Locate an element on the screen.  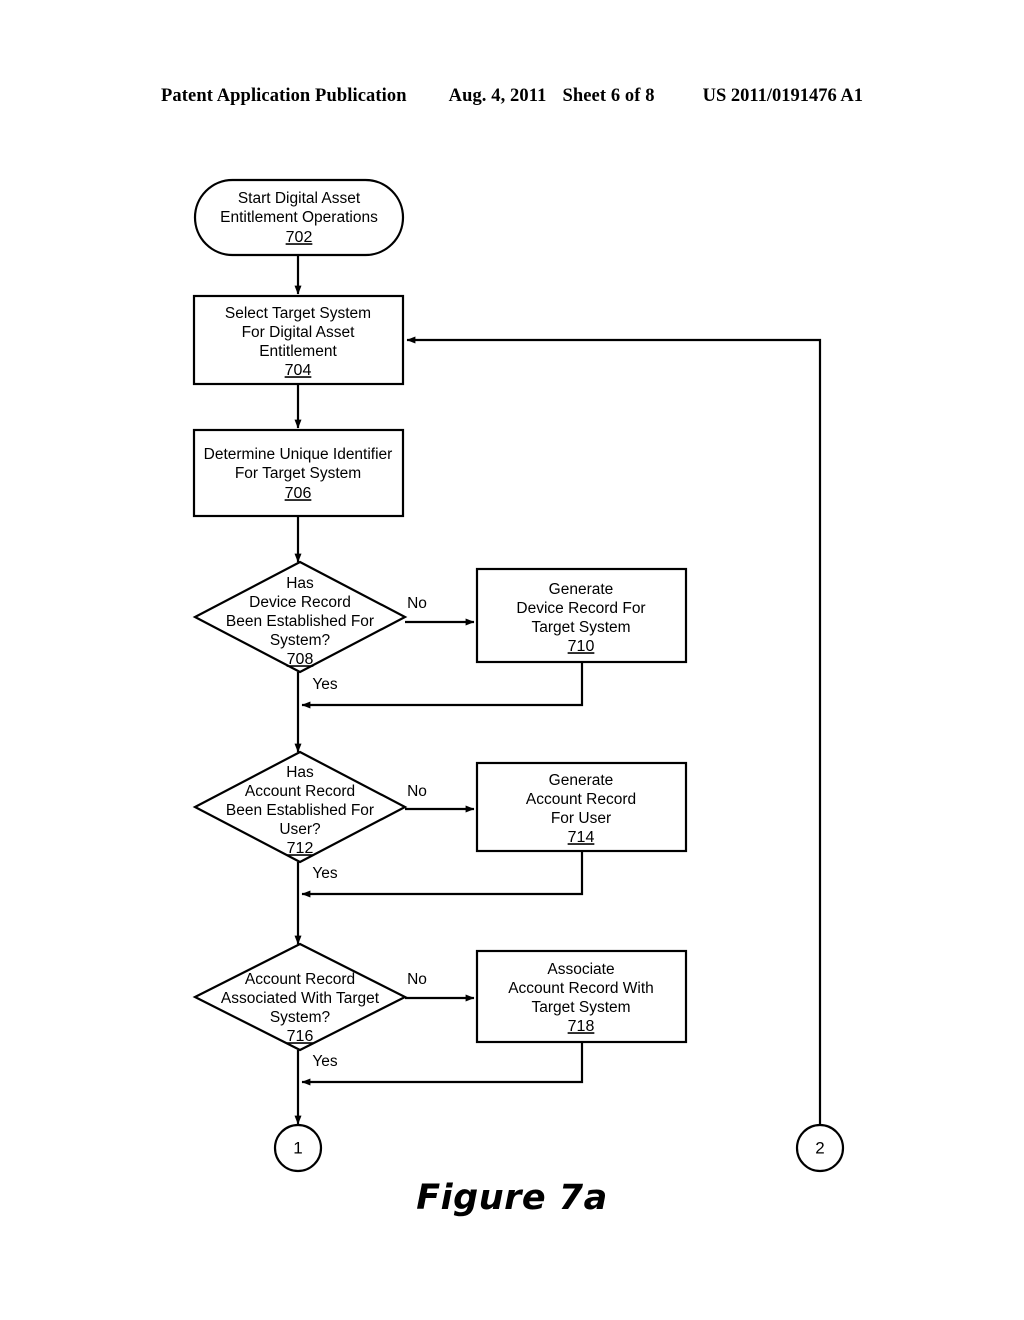
node-710-line-1: Generate is located at coordinates (581, 589).